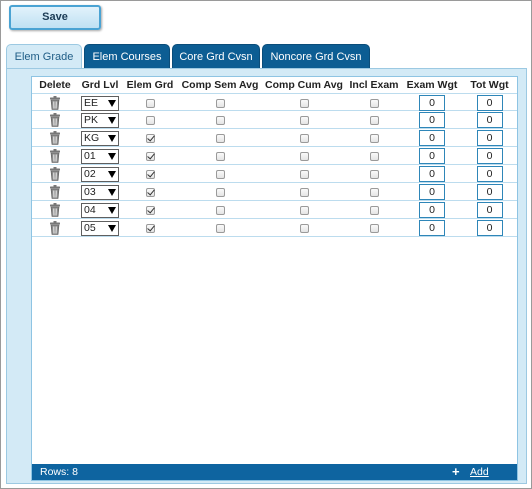 The image size is (532, 489). Describe the element at coordinates (479, 472) in the screenshot. I see `add-link: Add` at that location.